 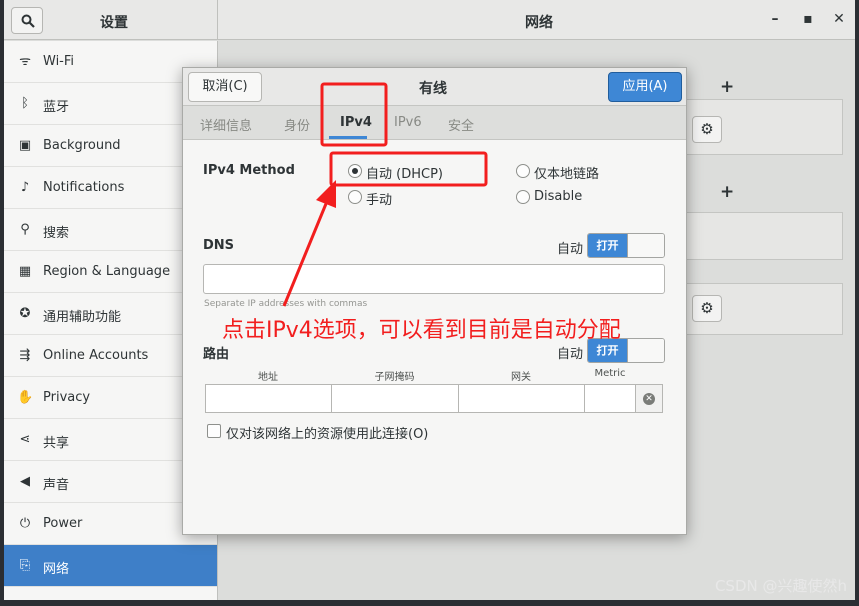 What do you see at coordinates (25, 61) in the screenshot?
I see `wifi-icon: ᯤ` at bounding box center [25, 61].